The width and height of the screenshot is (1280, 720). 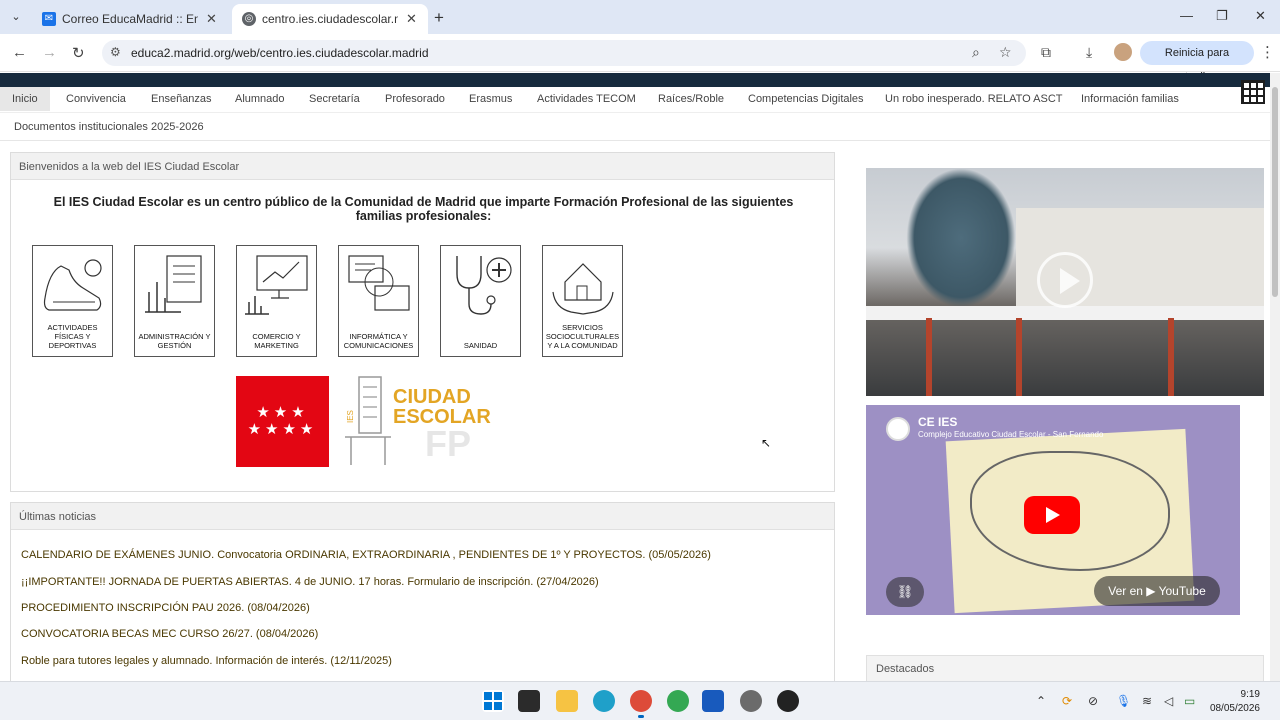 I want to click on logo-name: CIUDAD ESCOLAR, so click(x=442, y=407).